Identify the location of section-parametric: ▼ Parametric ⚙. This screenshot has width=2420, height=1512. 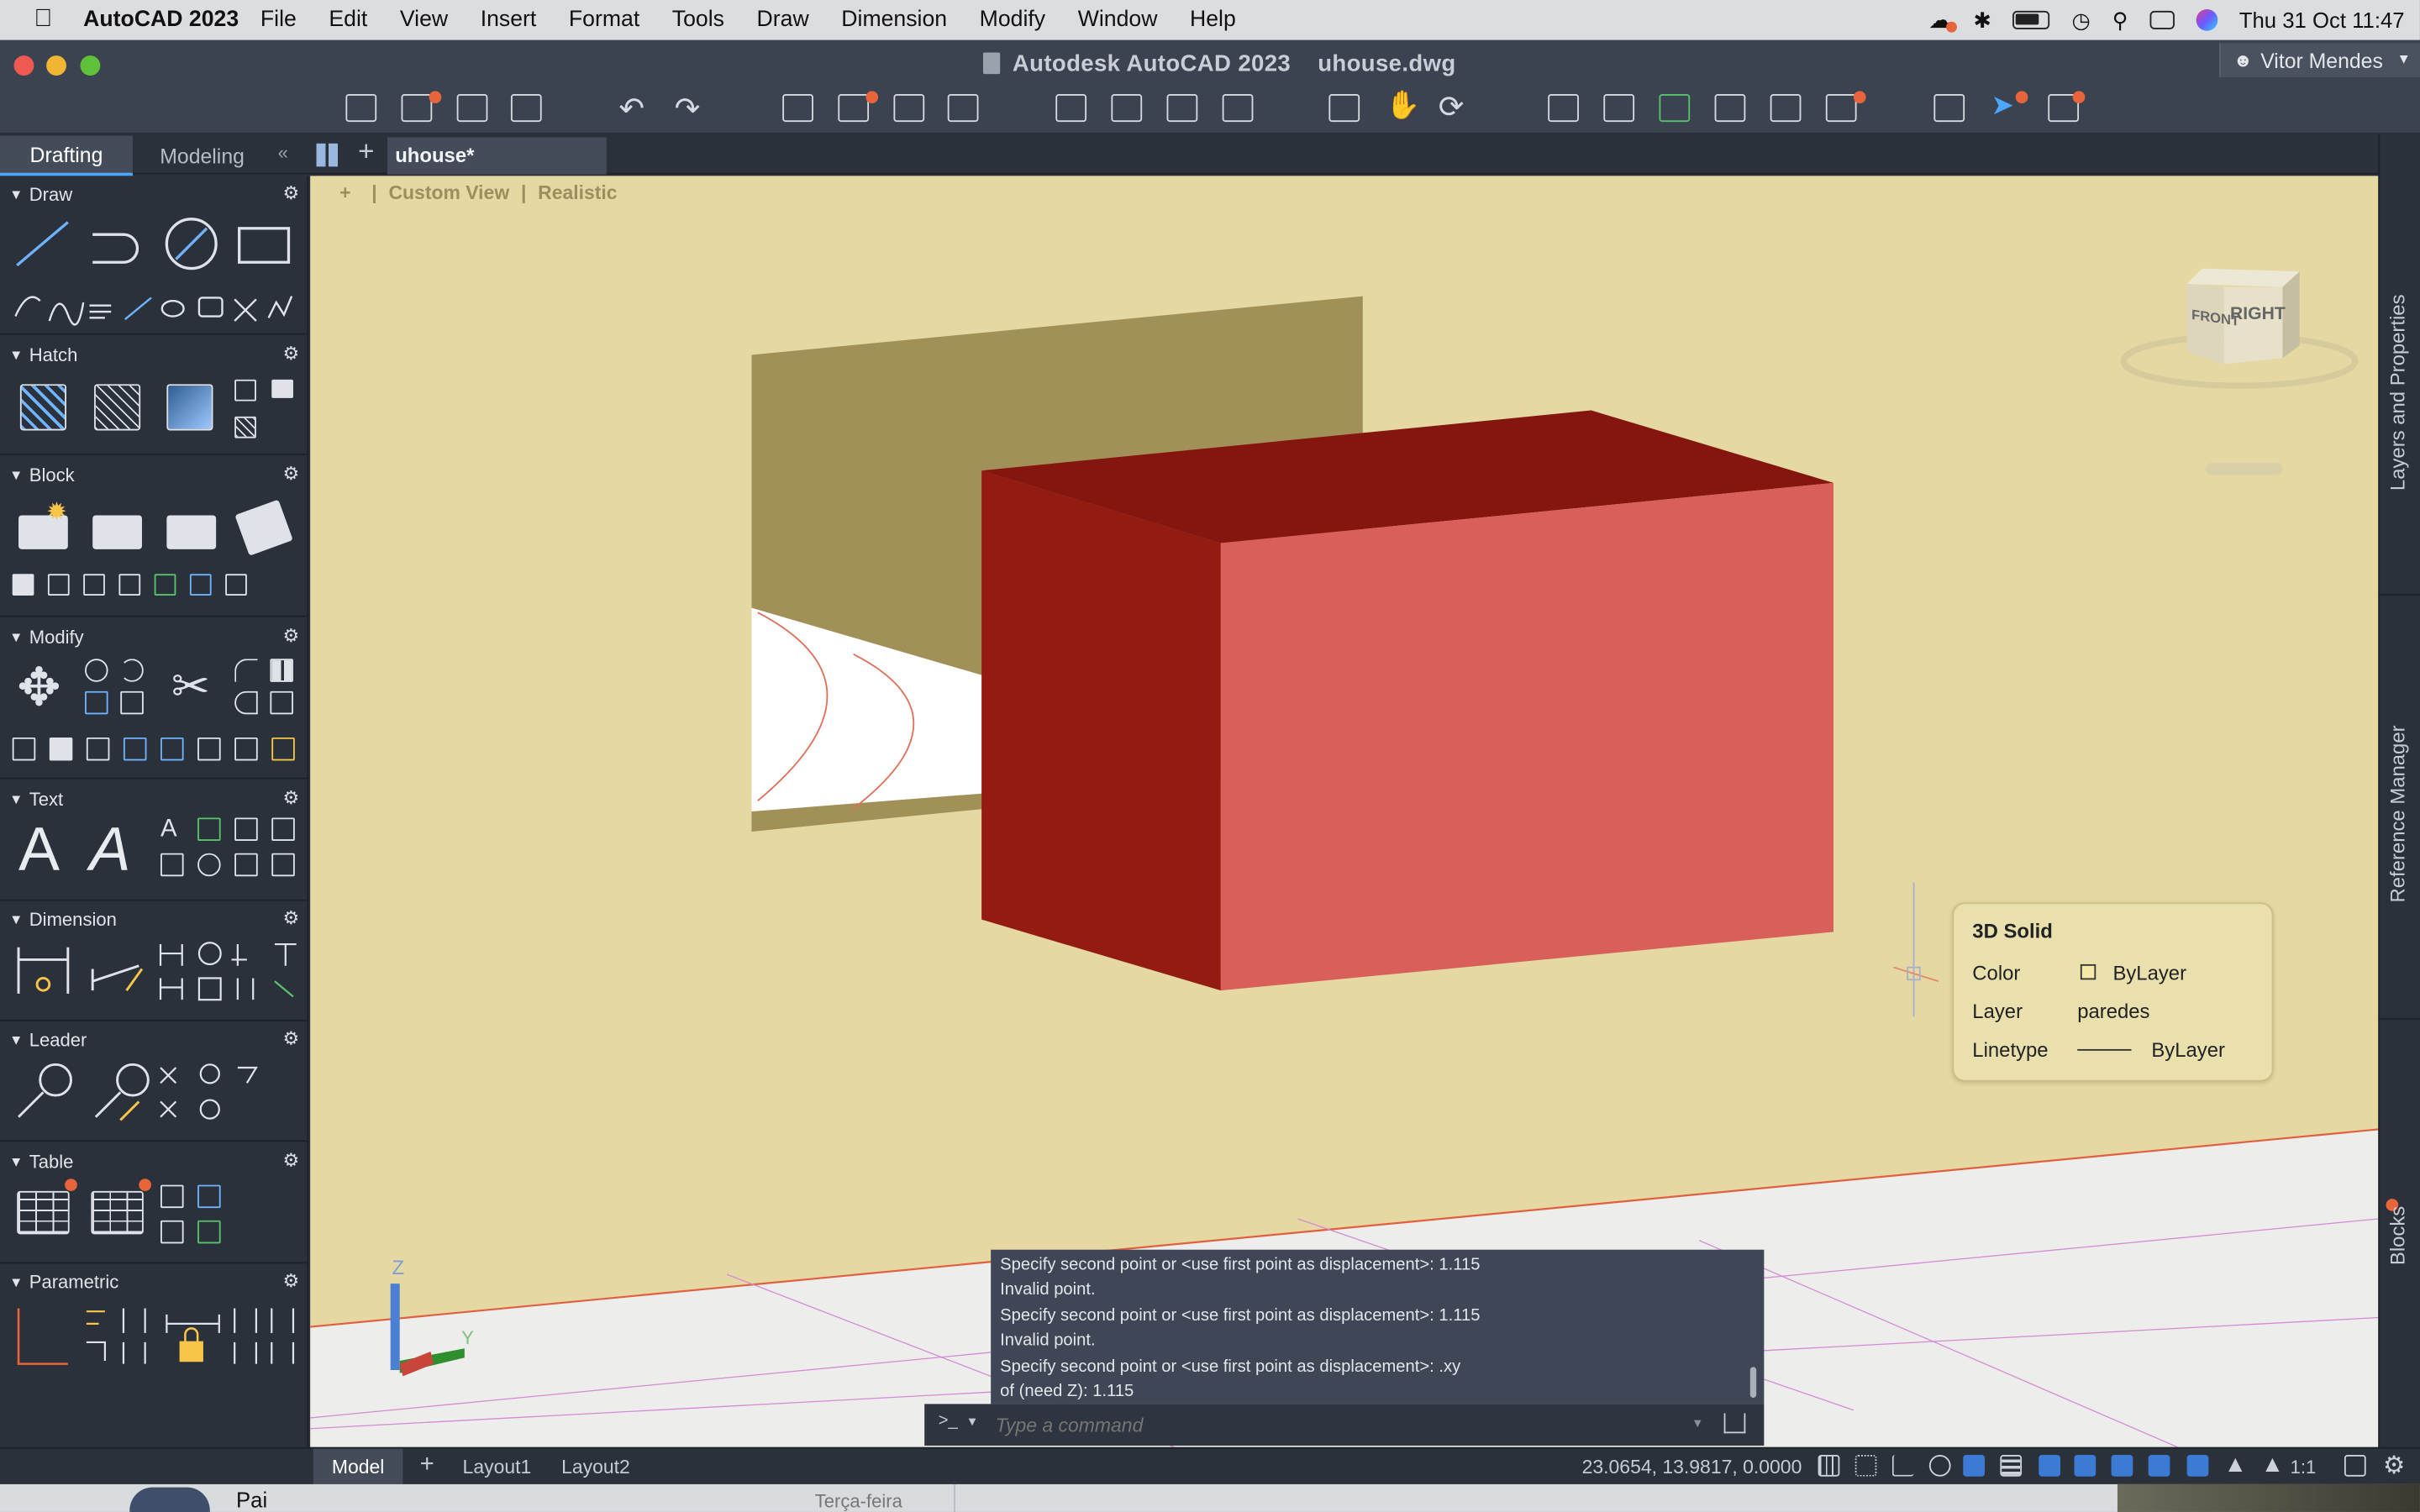
(154, 1282).